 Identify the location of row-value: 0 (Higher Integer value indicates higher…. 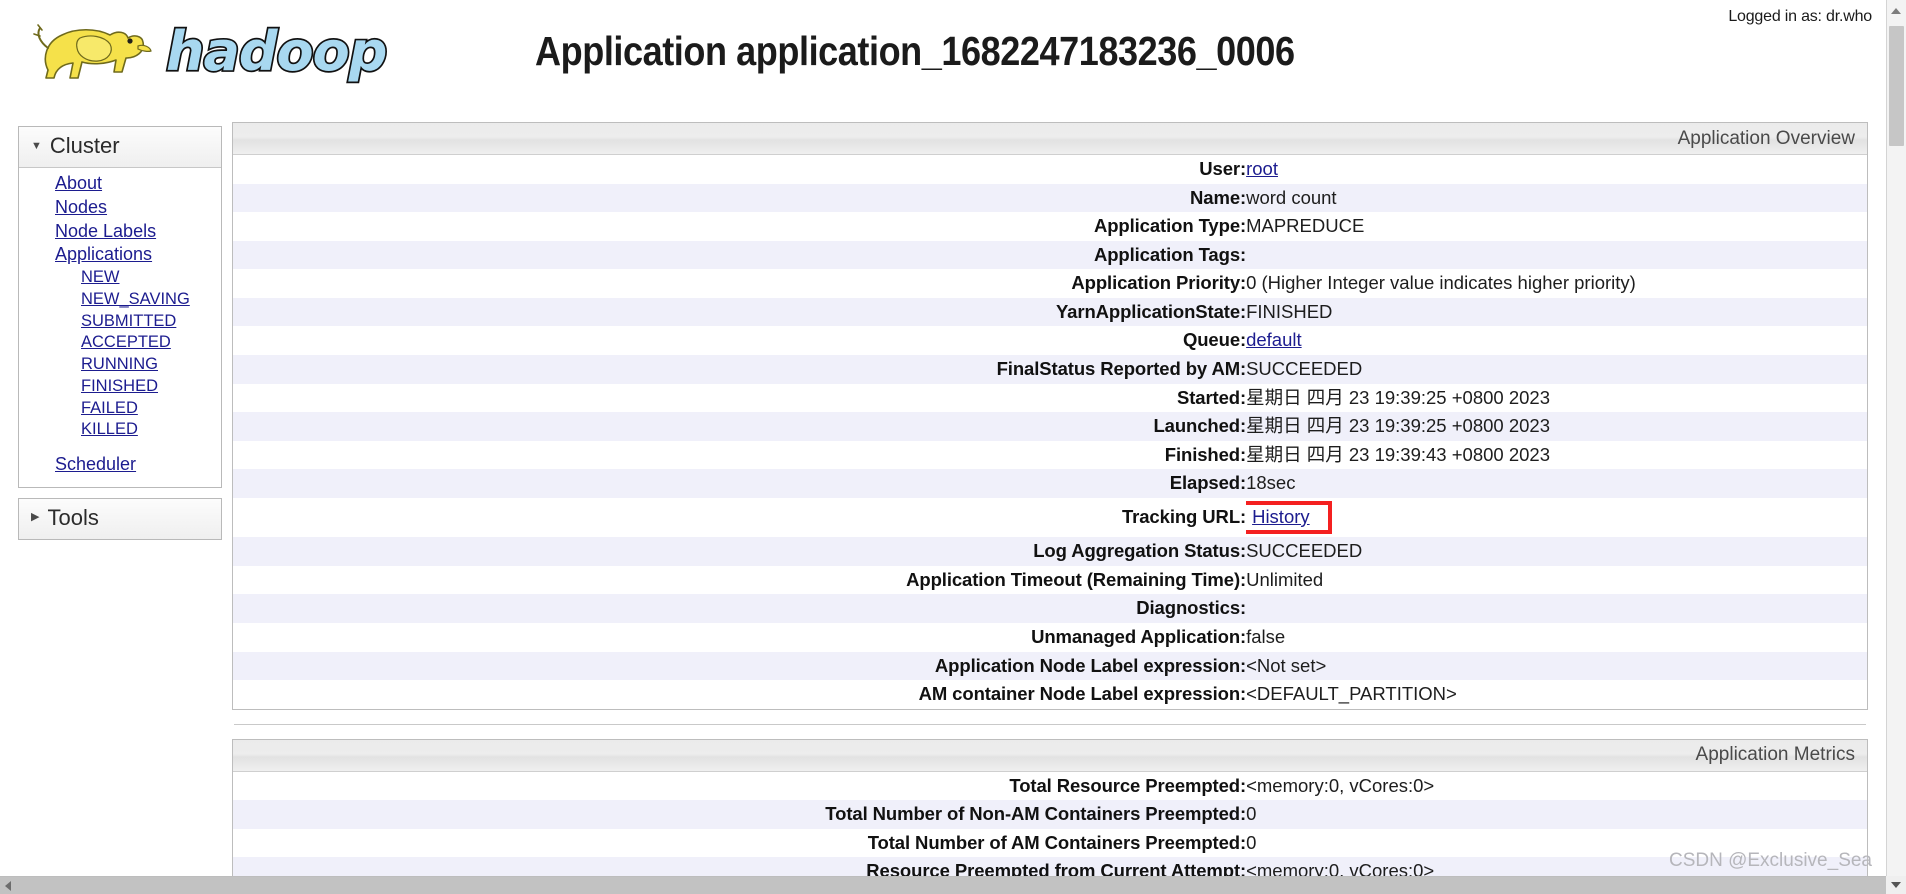
(1441, 283).